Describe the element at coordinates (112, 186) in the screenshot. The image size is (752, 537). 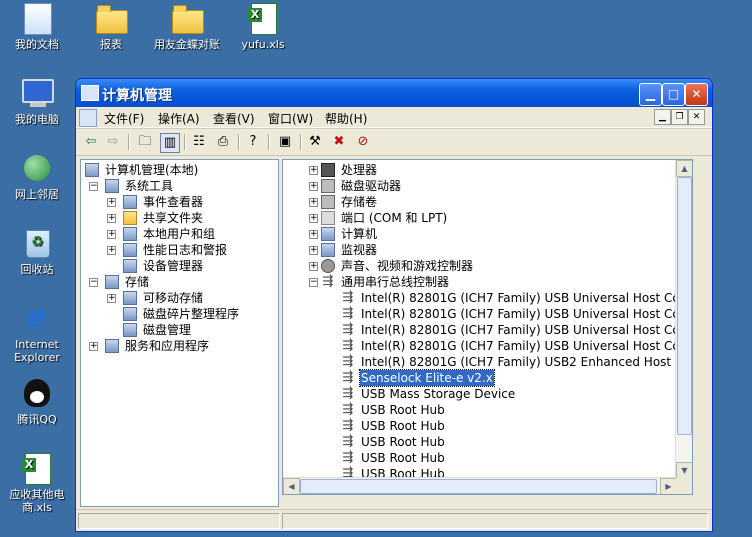
I see `system-tools-icon` at that location.